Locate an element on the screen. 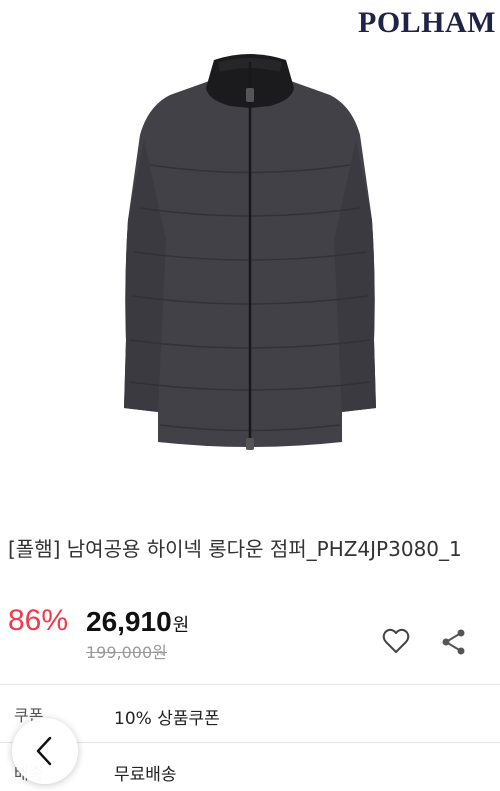 This screenshot has width=500, height=791. original-price: 199,000원 is located at coordinates (126, 652).